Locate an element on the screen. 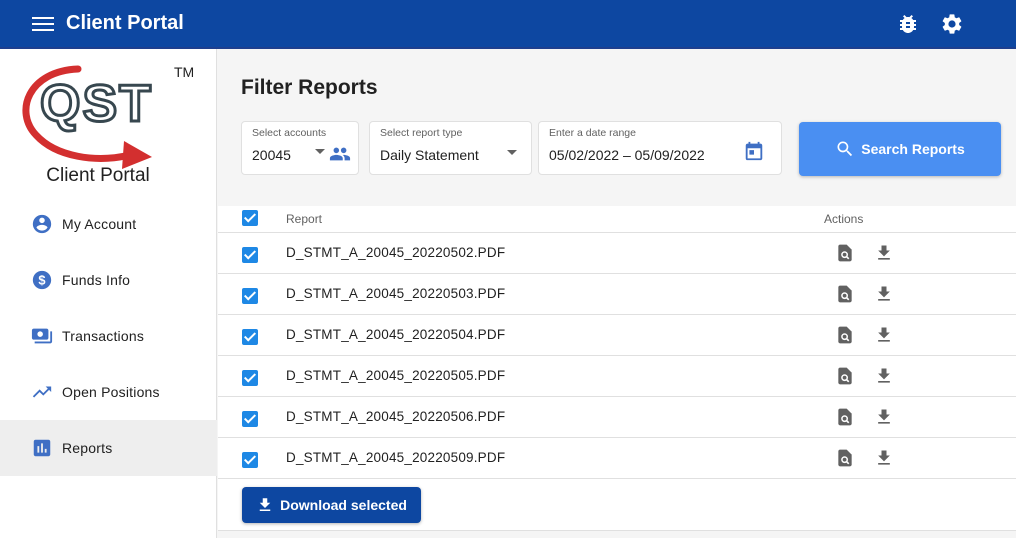  column-header-actions: Actions is located at coordinates (844, 219).